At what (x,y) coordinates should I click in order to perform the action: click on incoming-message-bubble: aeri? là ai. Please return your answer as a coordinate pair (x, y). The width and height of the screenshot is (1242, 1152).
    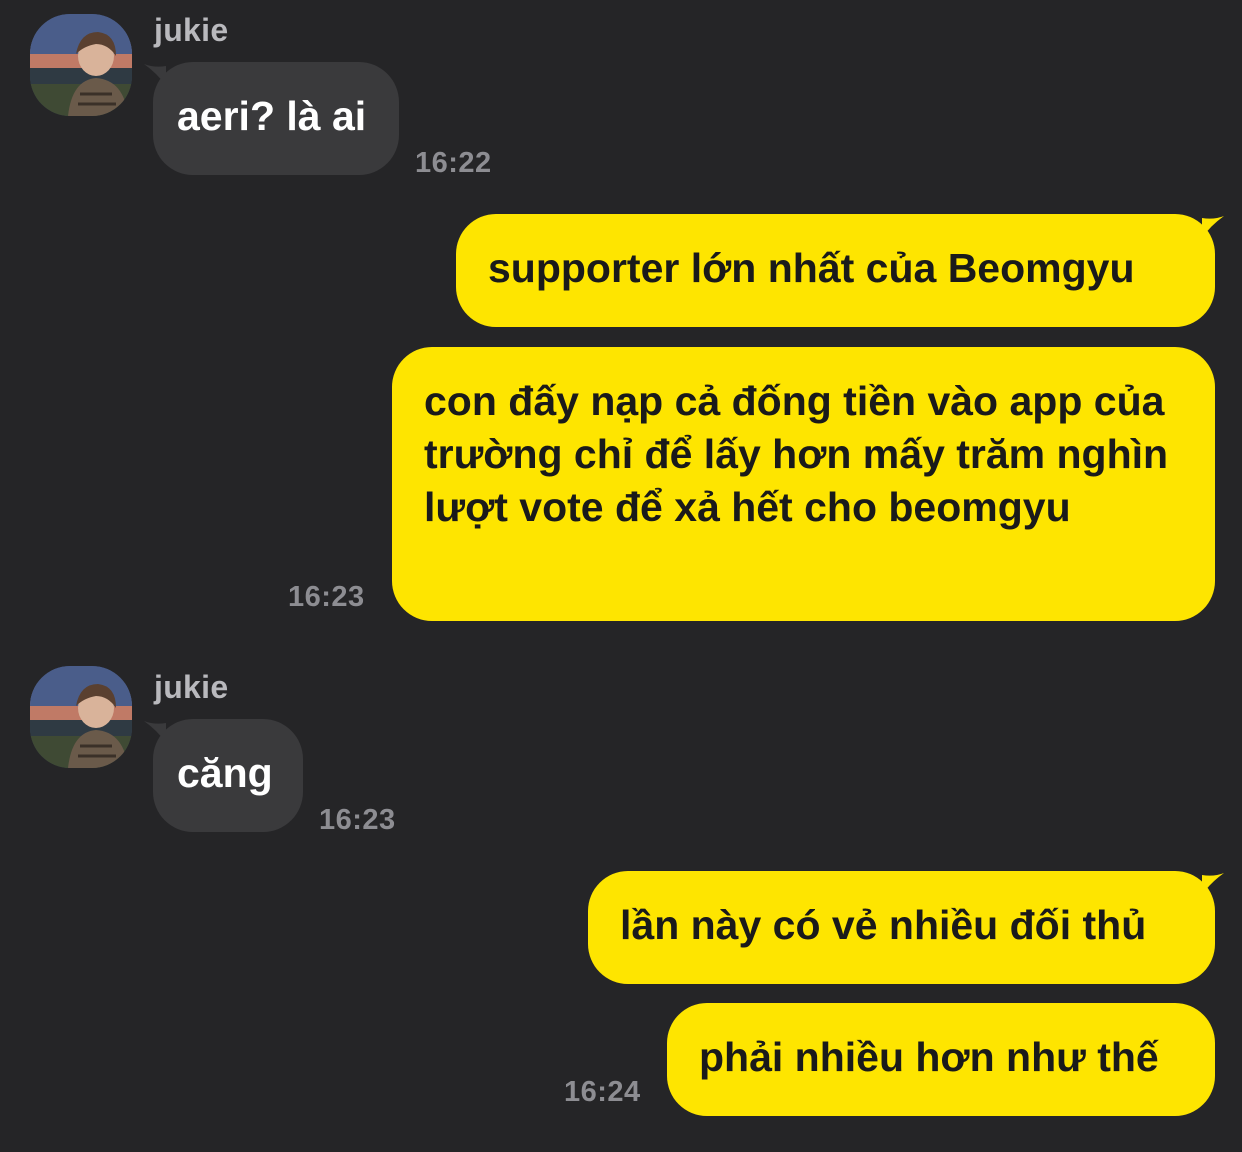
    Looking at the image, I should click on (276, 118).